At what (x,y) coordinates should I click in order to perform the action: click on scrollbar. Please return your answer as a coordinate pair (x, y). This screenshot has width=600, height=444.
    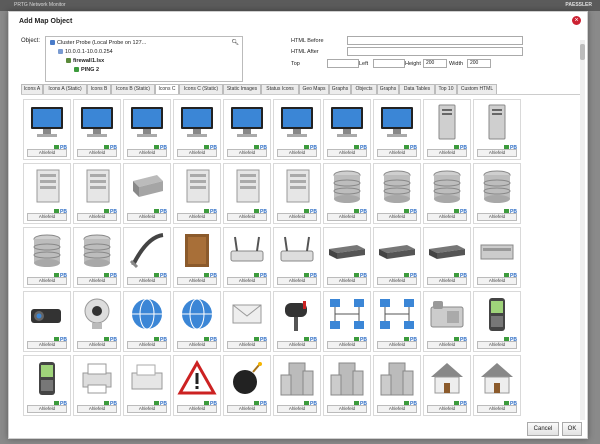
    Looking at the image, I should click on (582, 230).